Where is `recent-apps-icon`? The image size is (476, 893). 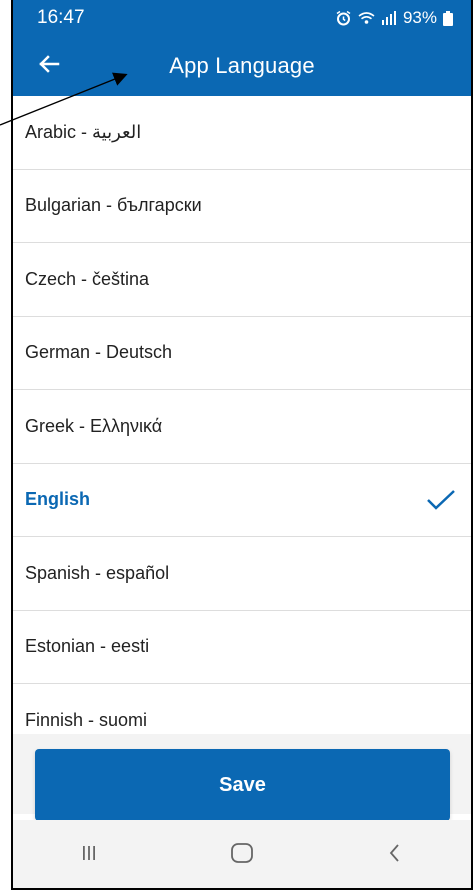 recent-apps-icon is located at coordinates (89, 855).